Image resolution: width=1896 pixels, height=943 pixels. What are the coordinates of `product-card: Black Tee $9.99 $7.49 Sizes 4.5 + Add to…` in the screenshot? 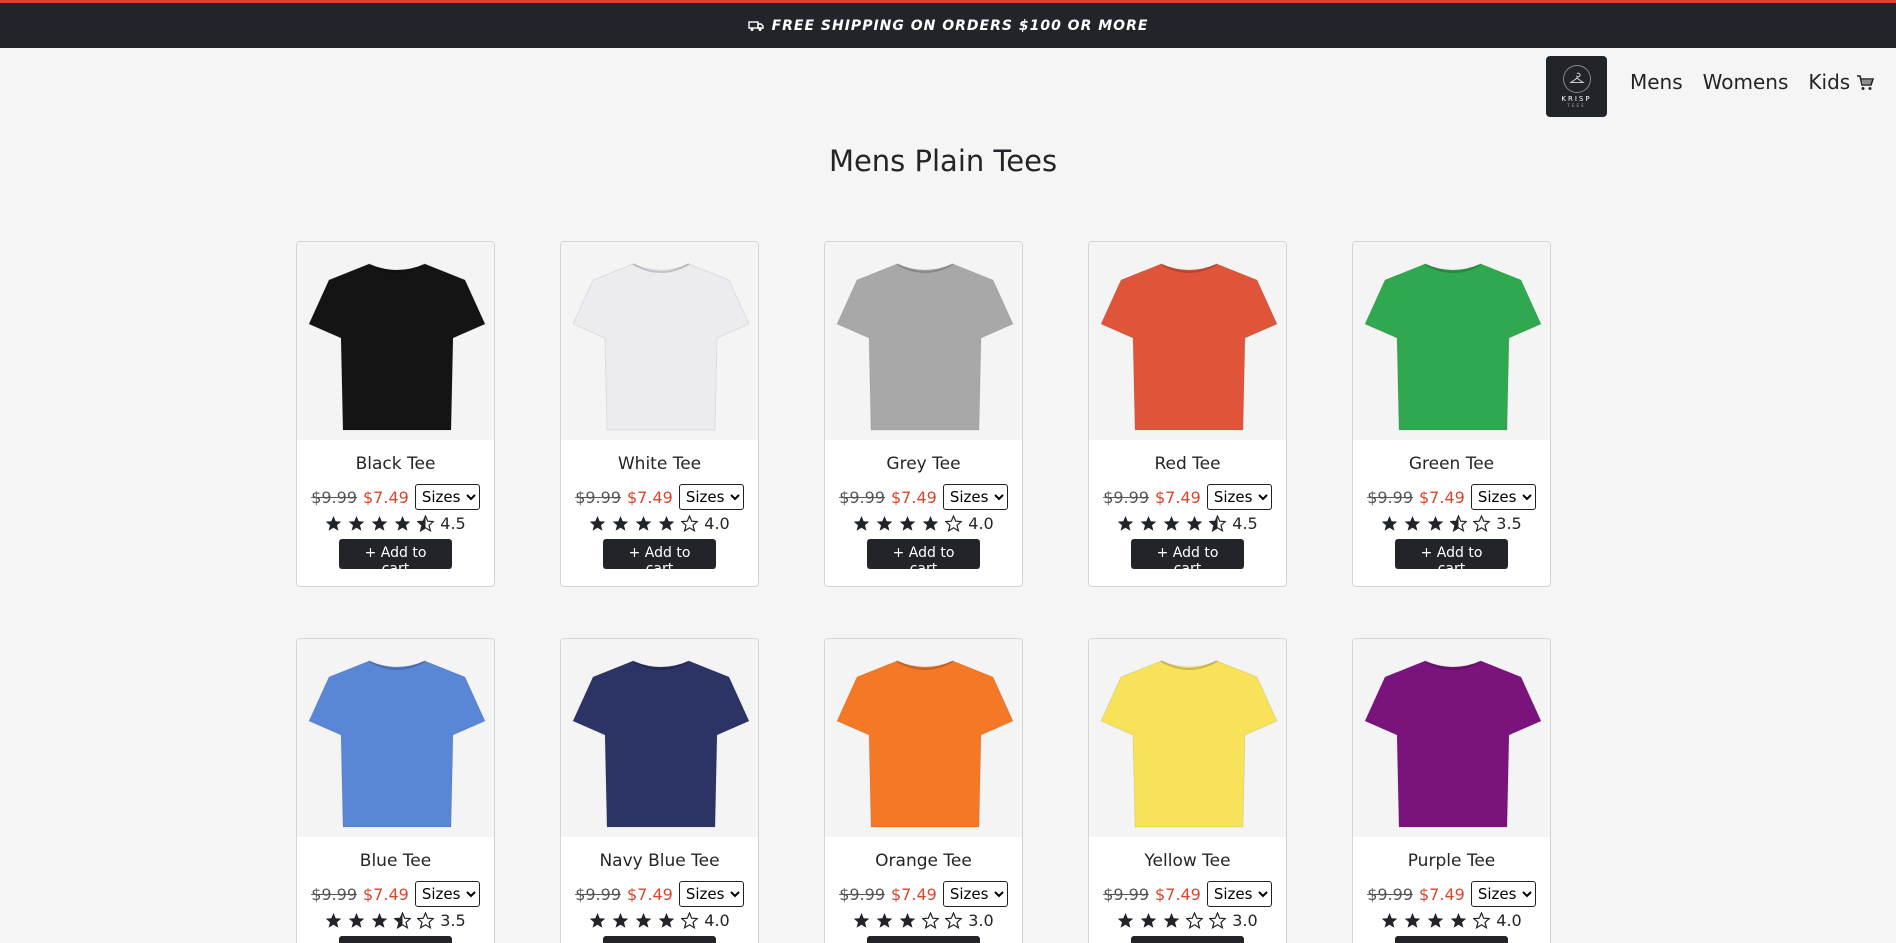 It's located at (395, 414).